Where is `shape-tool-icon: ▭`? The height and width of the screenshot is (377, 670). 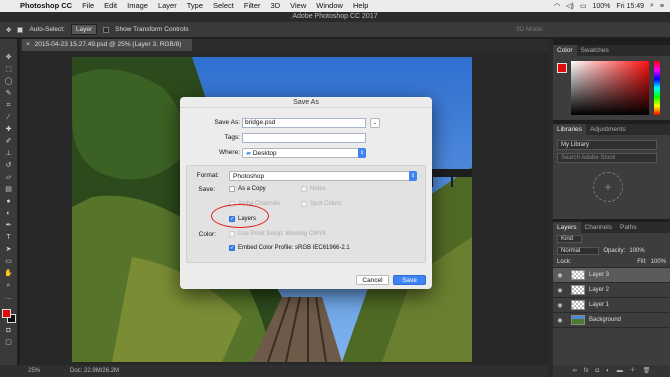
shape-tool-icon: ▭ is located at coordinates (9, 261).